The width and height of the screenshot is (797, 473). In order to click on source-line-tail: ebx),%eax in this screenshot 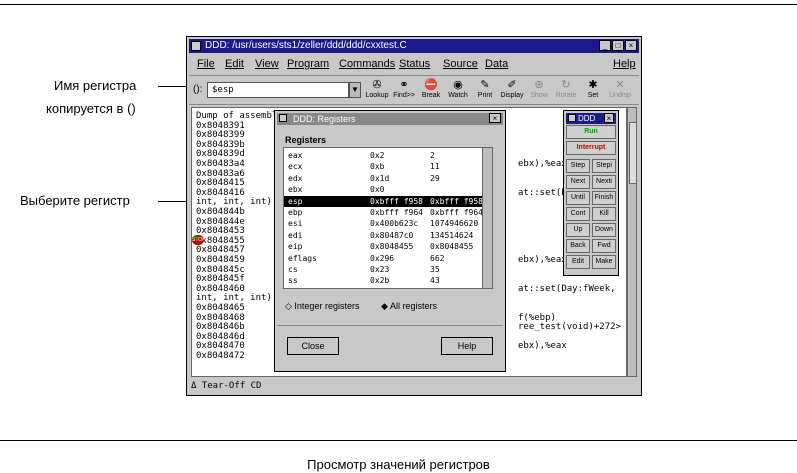, I will do `click(542, 260)`.